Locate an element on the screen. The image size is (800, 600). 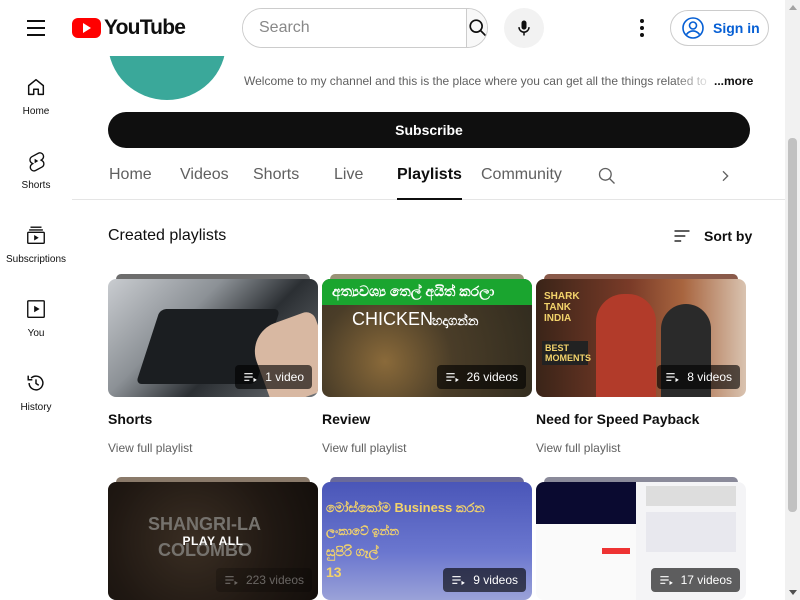
menu-icon is located at coordinates (36, 28).